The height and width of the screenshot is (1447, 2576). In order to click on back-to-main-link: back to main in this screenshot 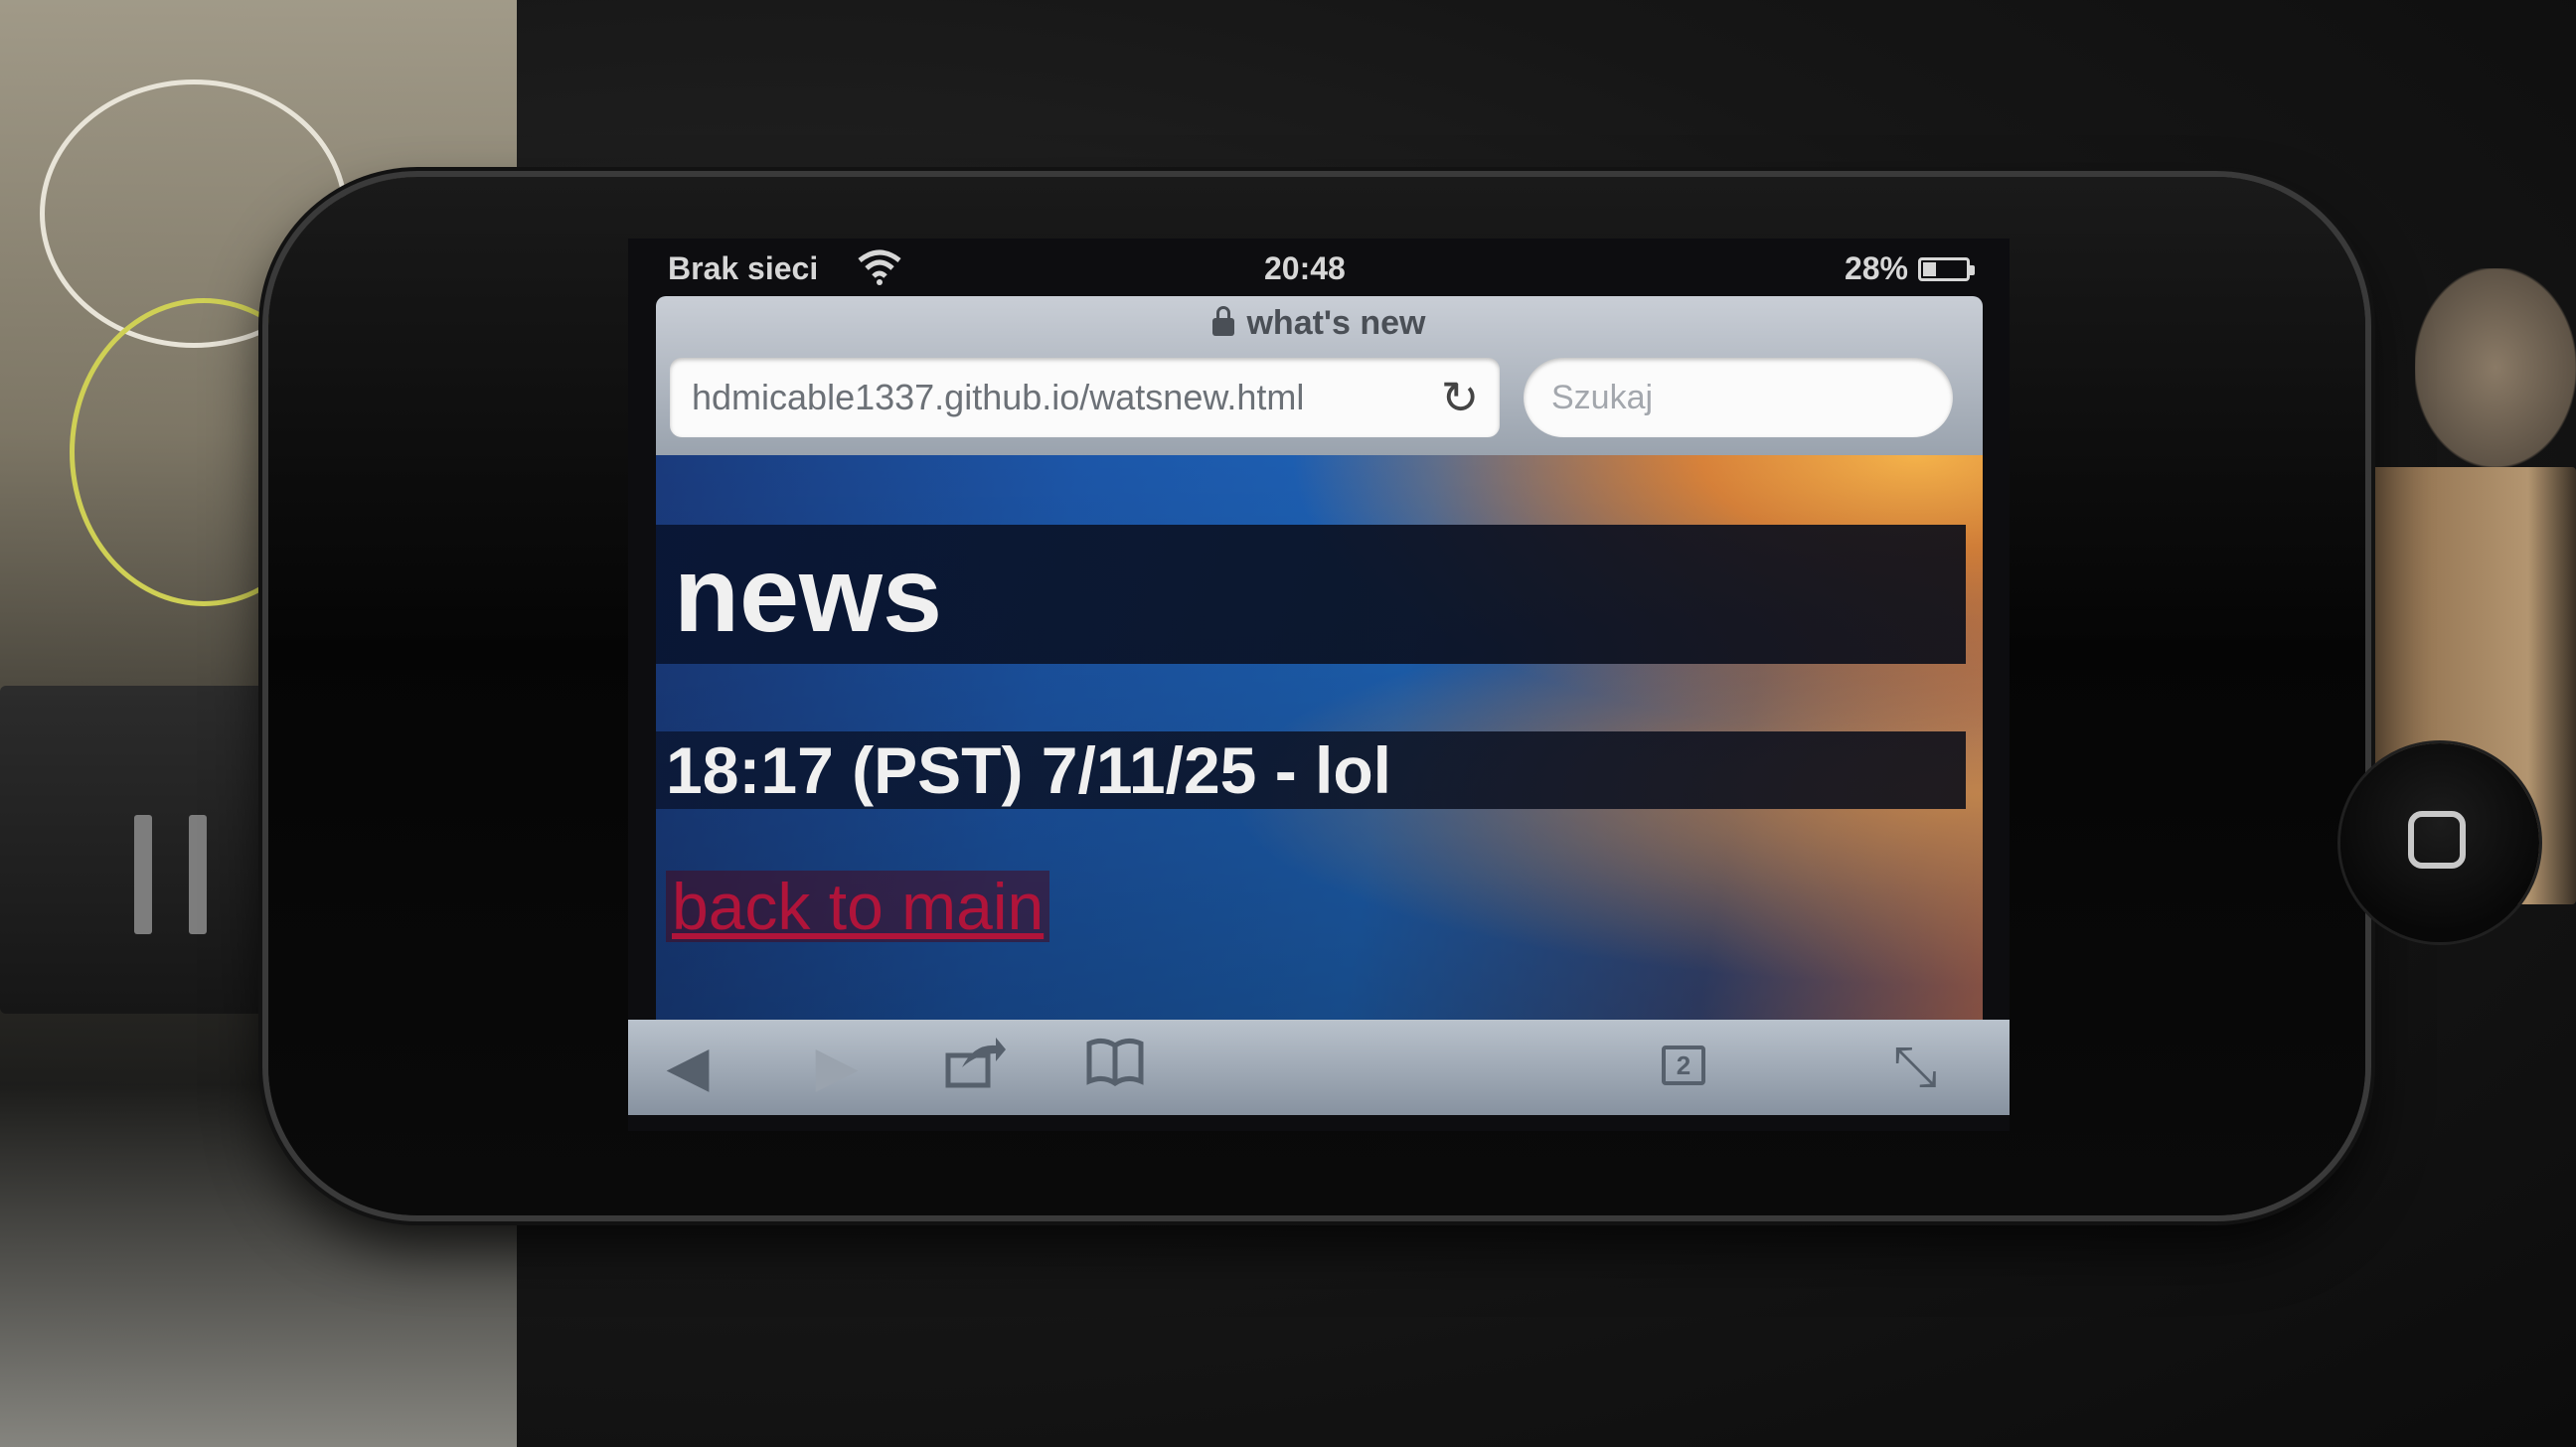, I will do `click(858, 907)`.